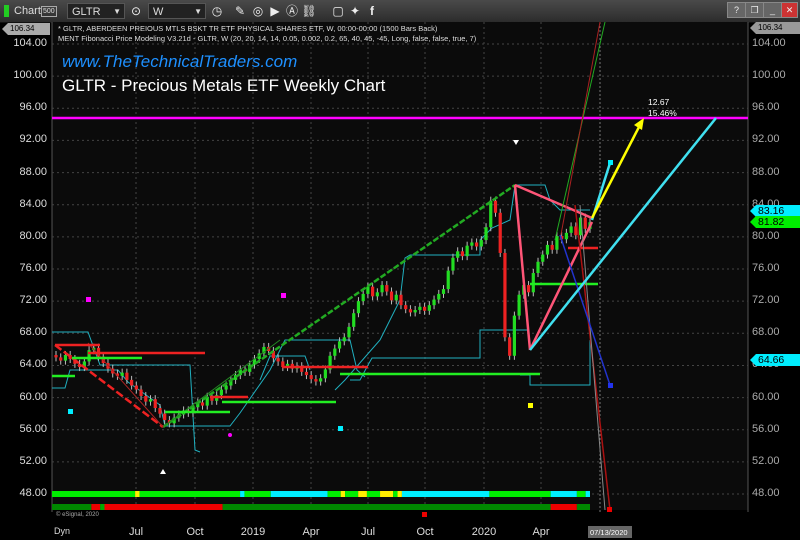 The height and width of the screenshot is (540, 800). Describe the element at coordinates (88, 299) in the screenshot. I see `magenta-marker` at that location.